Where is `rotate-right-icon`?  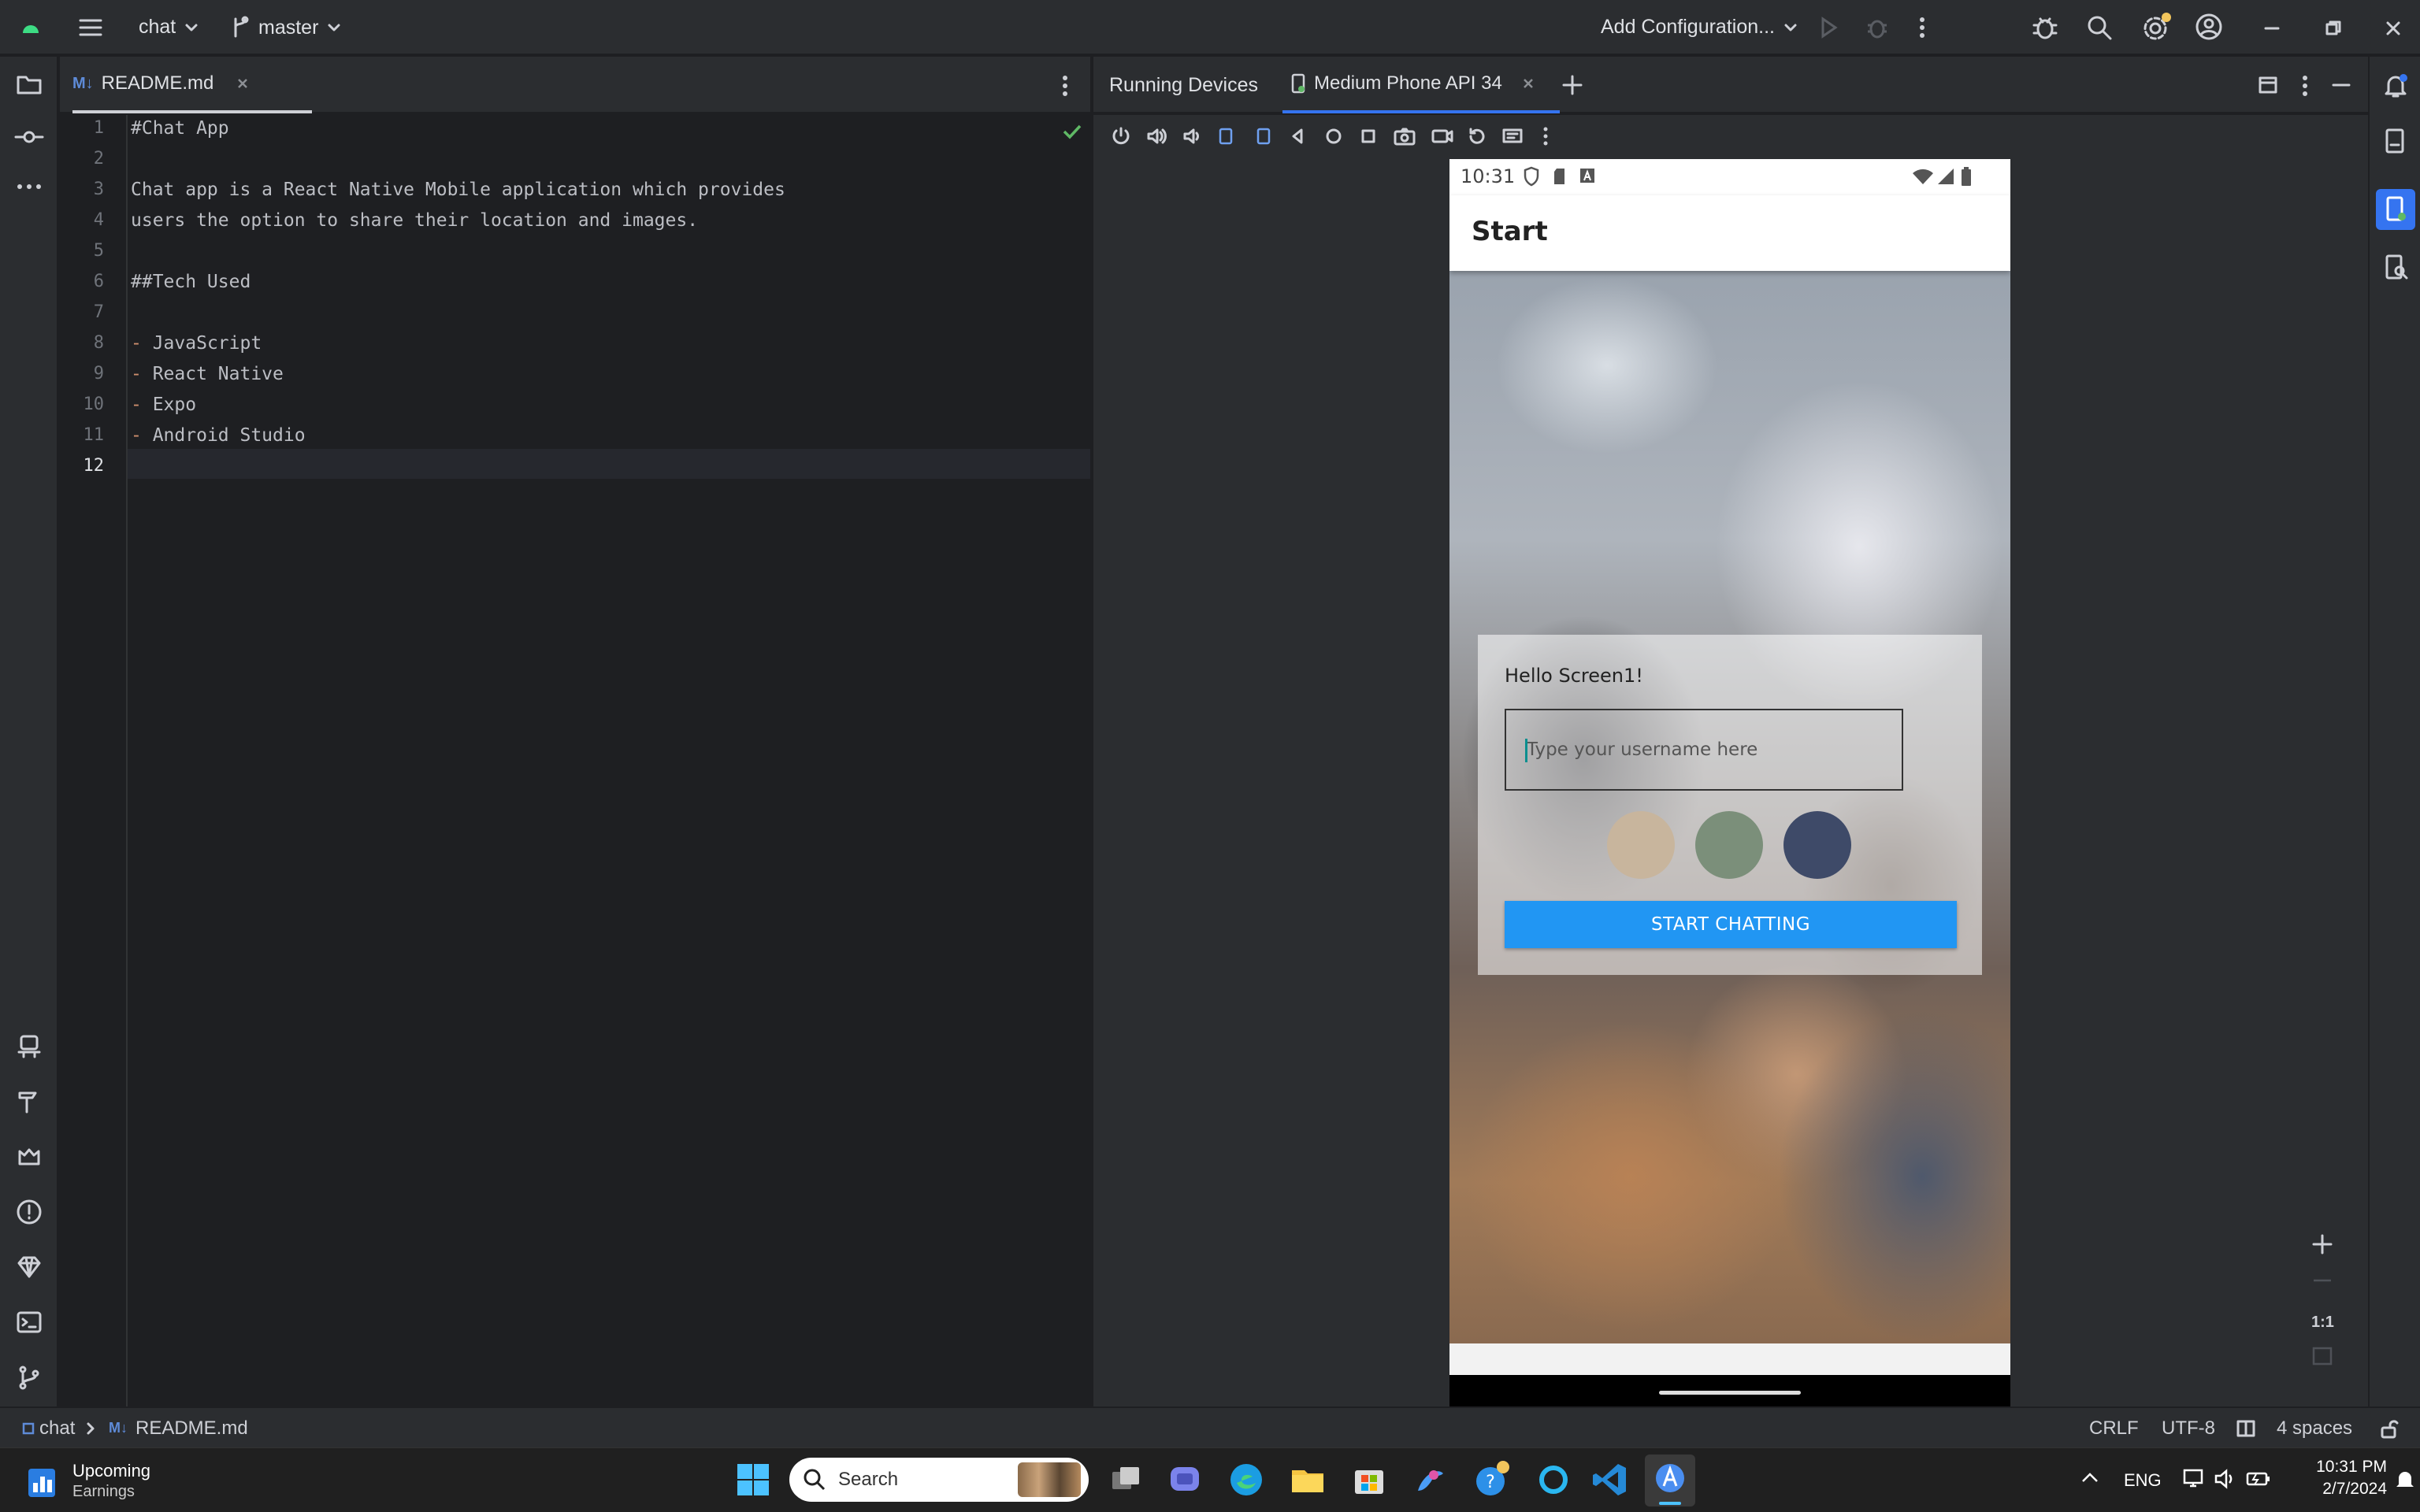
rotate-right-icon is located at coordinates (1263, 136).